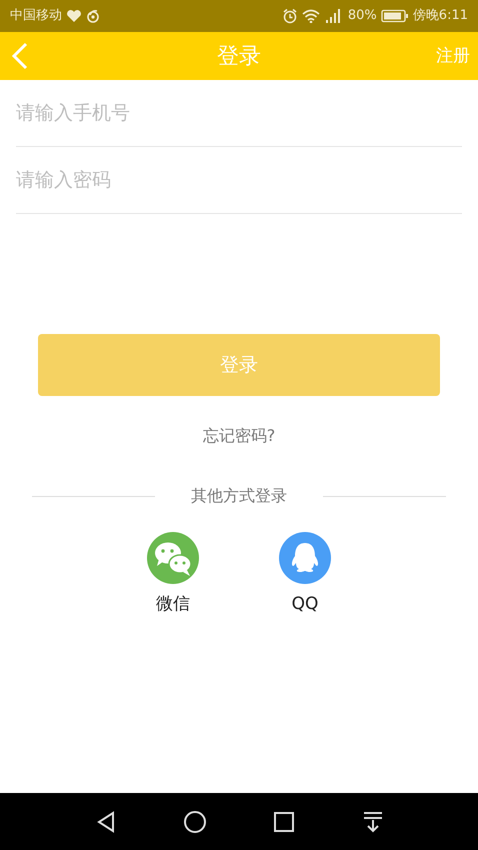  What do you see at coordinates (239, 436) in the screenshot?
I see `forgot-password-link: 忘记密码?` at bounding box center [239, 436].